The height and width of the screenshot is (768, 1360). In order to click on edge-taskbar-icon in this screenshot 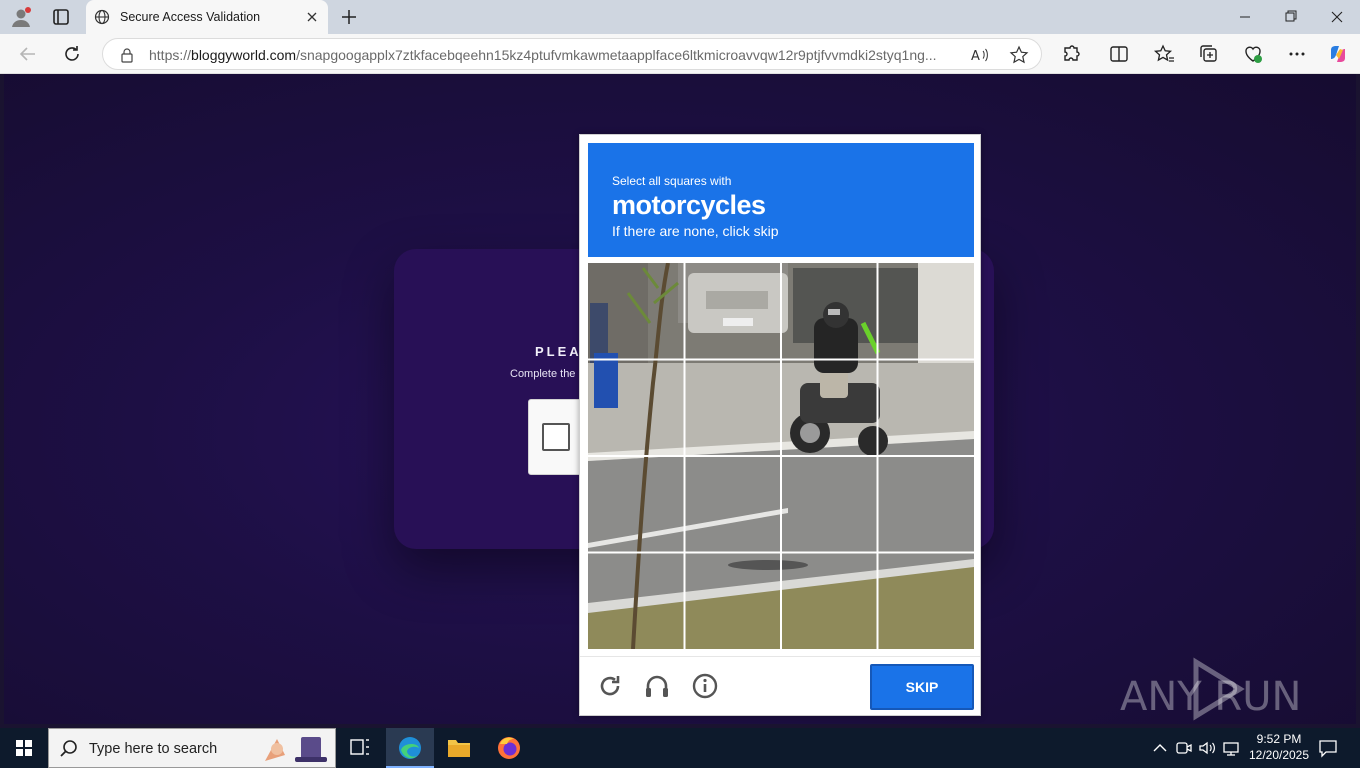, I will do `click(410, 748)`.